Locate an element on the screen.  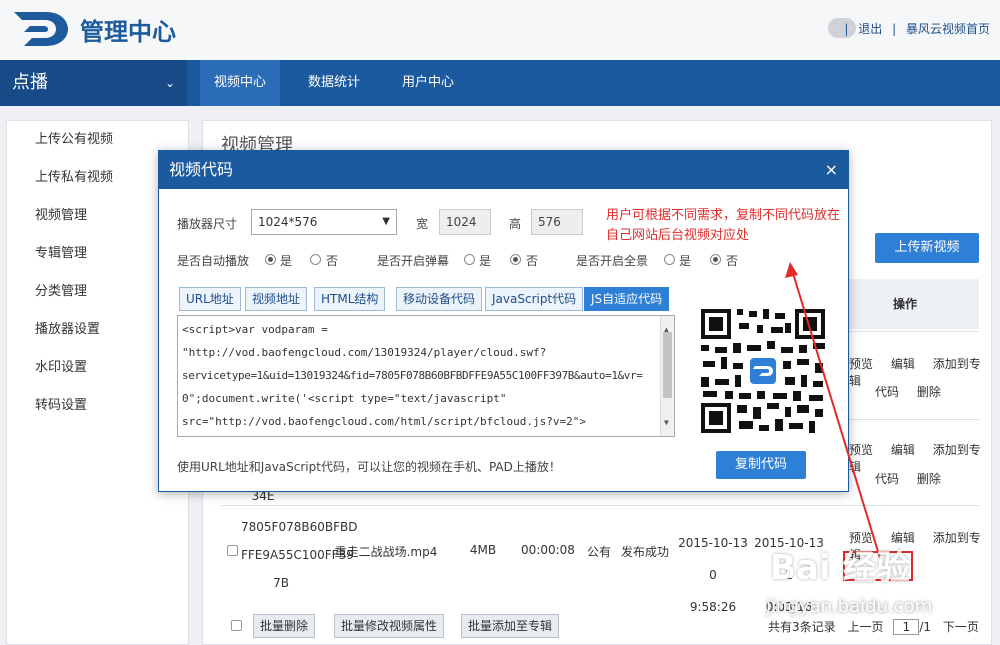
barrage-no-radio is located at coordinates (515, 259).